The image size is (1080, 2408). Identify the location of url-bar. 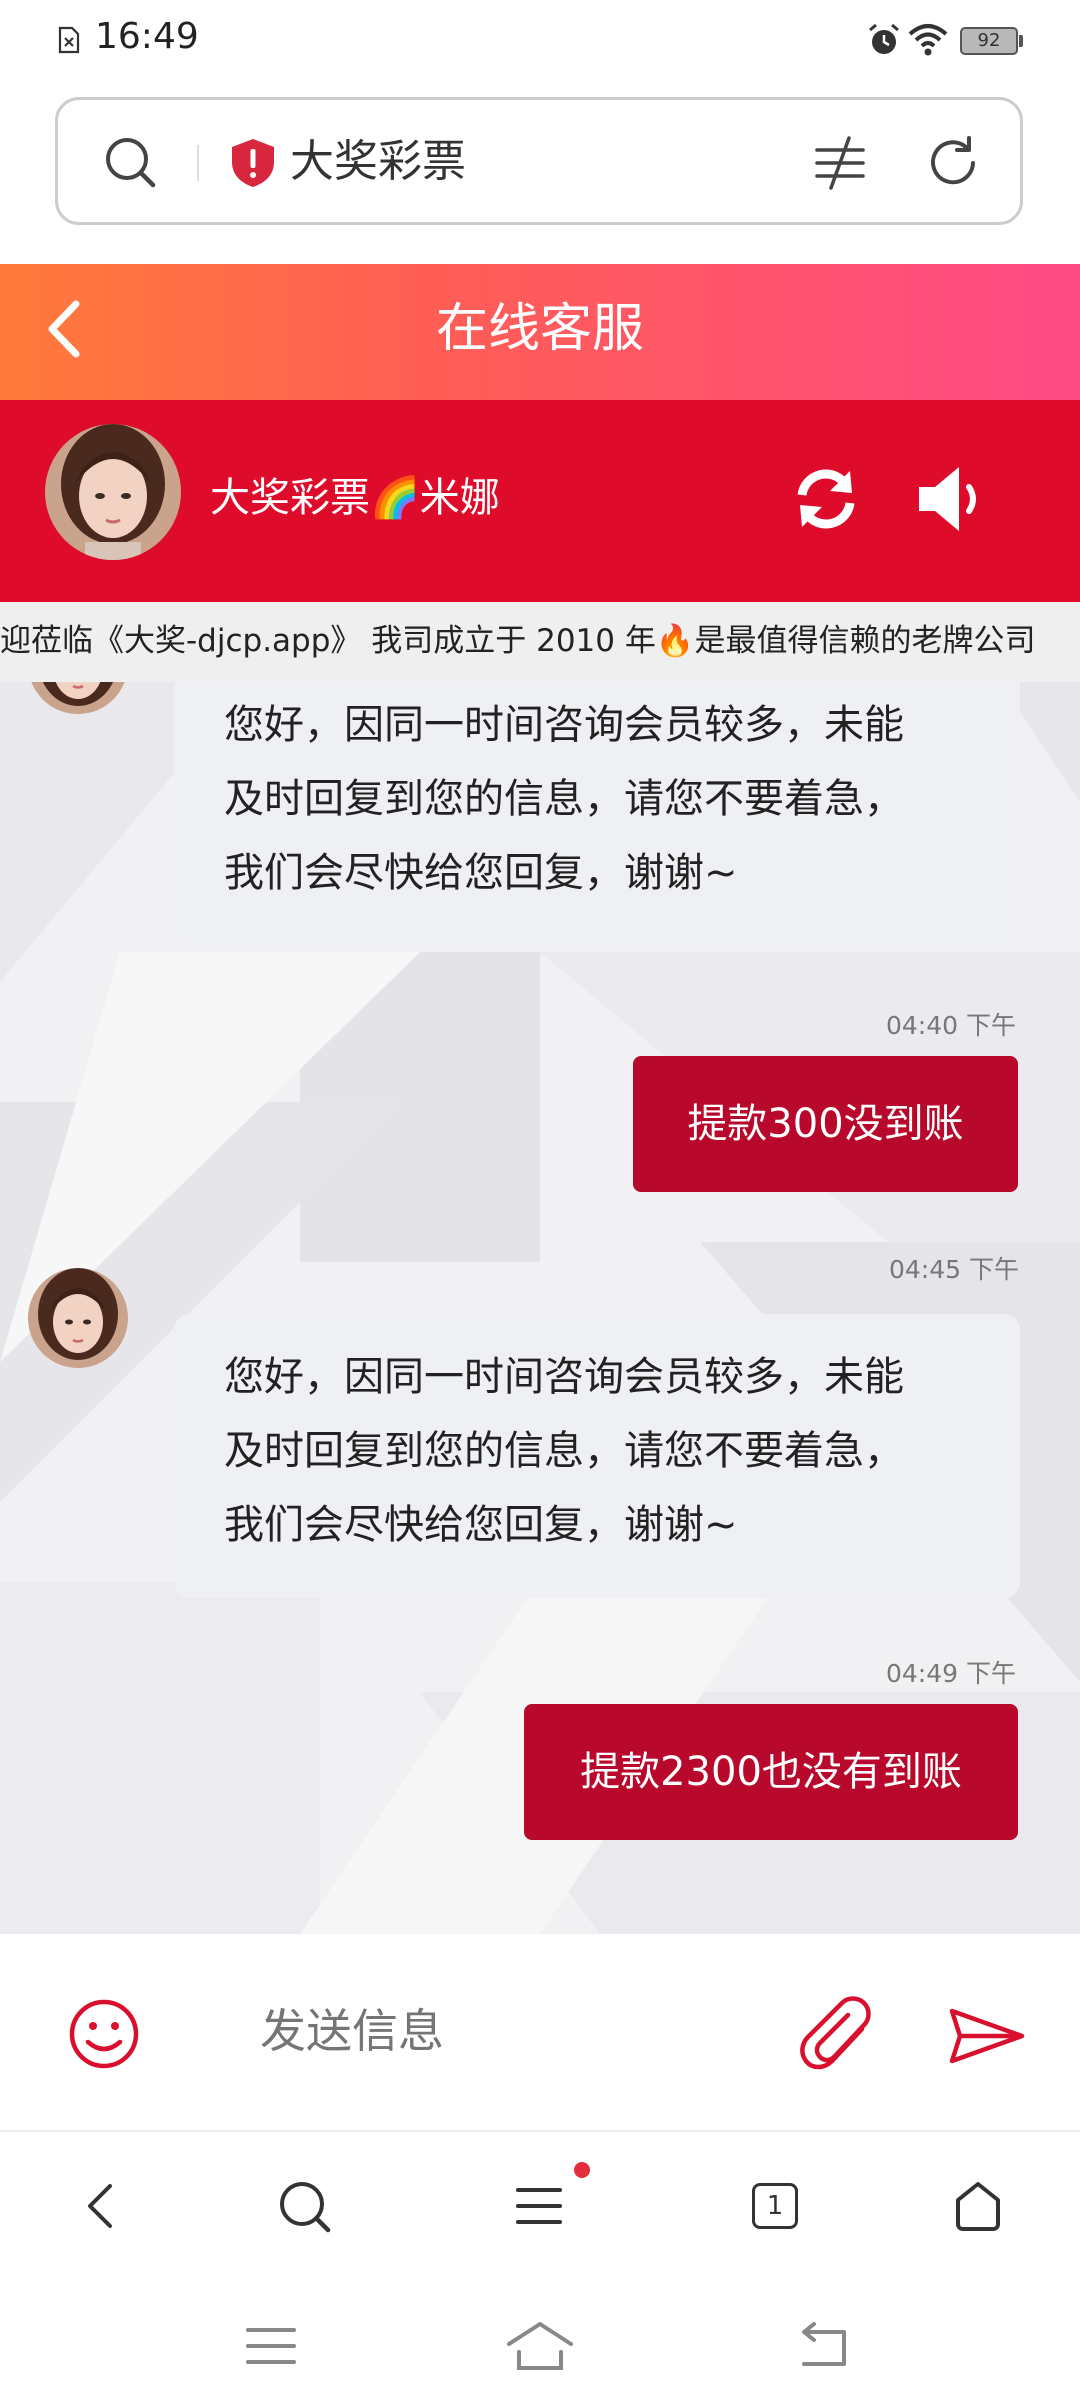
(539, 161).